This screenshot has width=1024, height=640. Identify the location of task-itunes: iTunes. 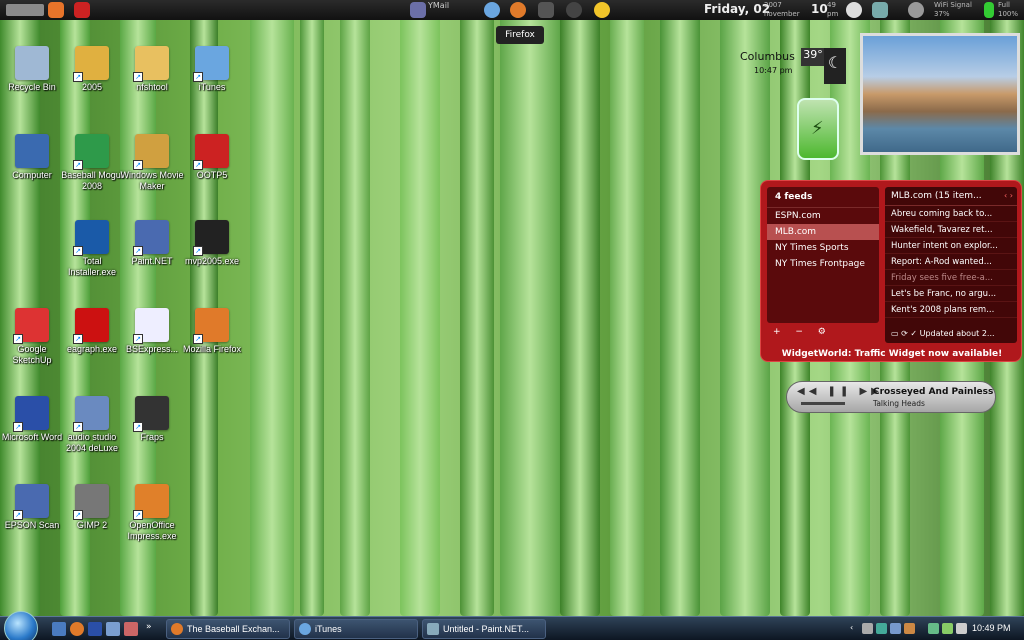
(356, 629).